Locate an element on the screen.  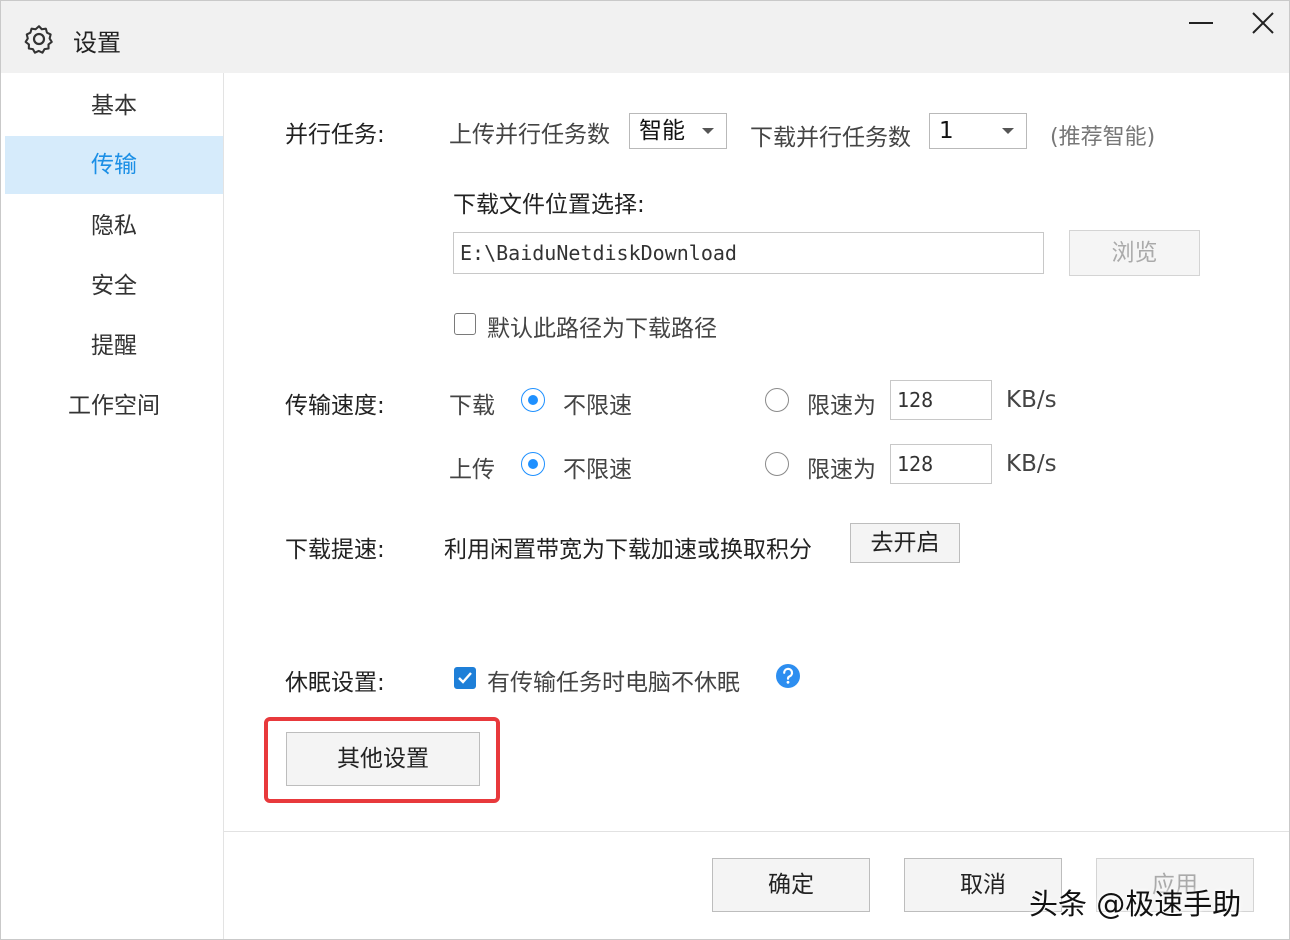
upload-parallel-select: 智能 is located at coordinates (678, 131).